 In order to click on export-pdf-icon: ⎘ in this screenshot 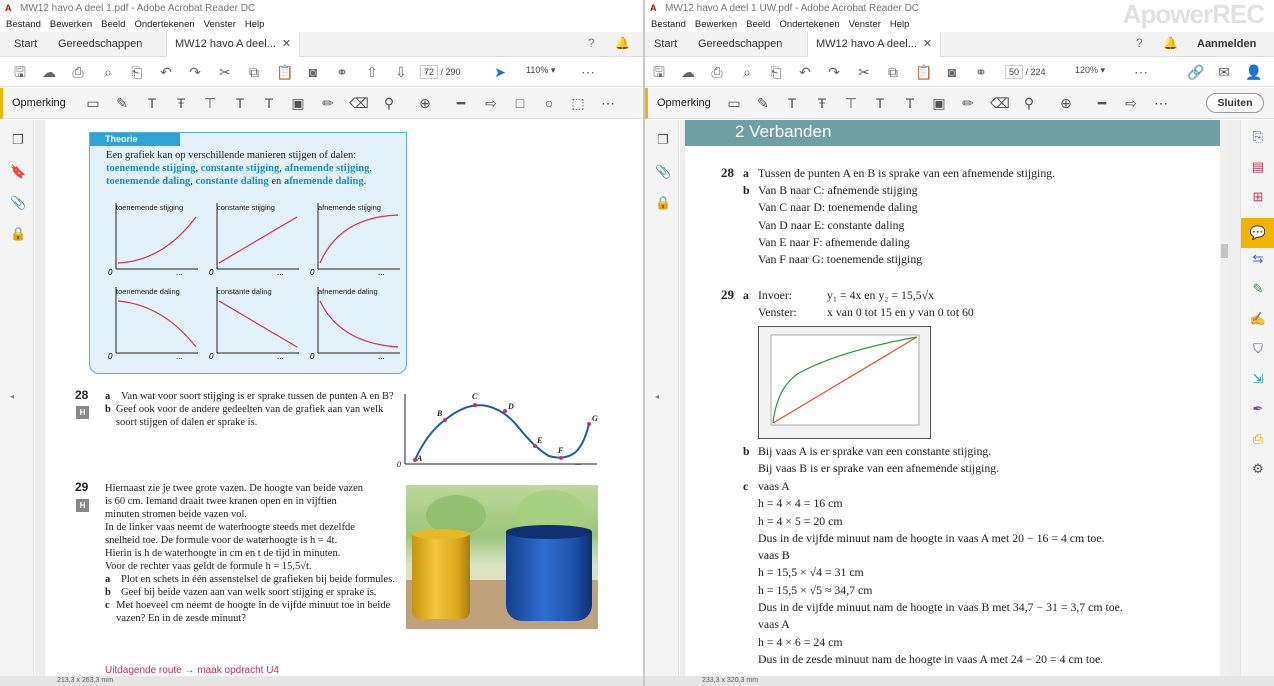, I will do `click(1258, 137)`.